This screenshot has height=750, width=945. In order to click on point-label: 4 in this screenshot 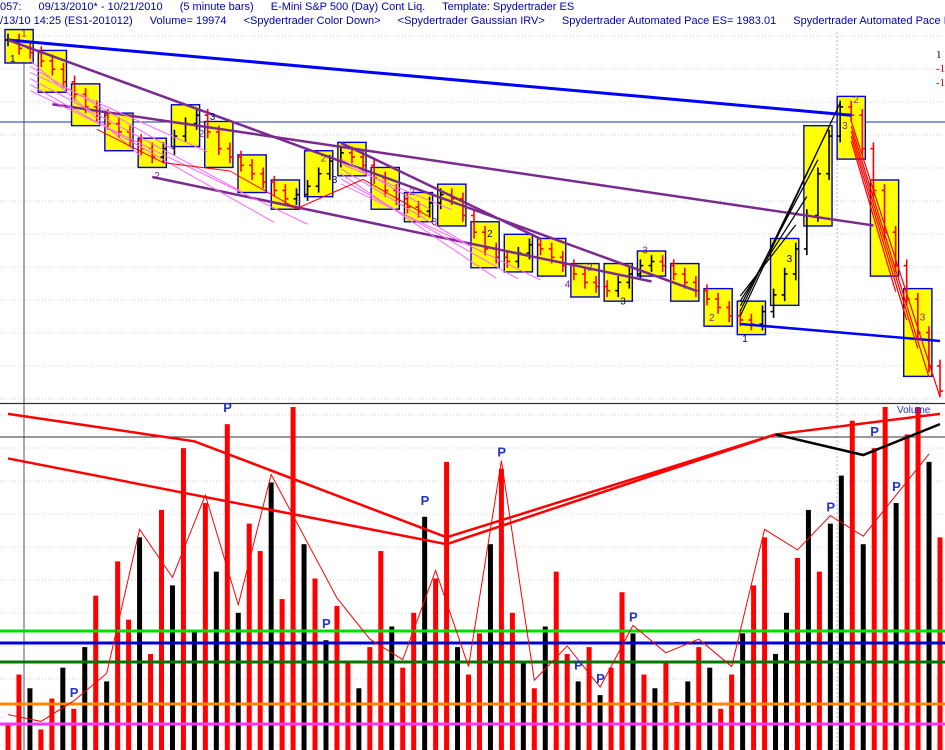, I will do `click(568, 285)`.